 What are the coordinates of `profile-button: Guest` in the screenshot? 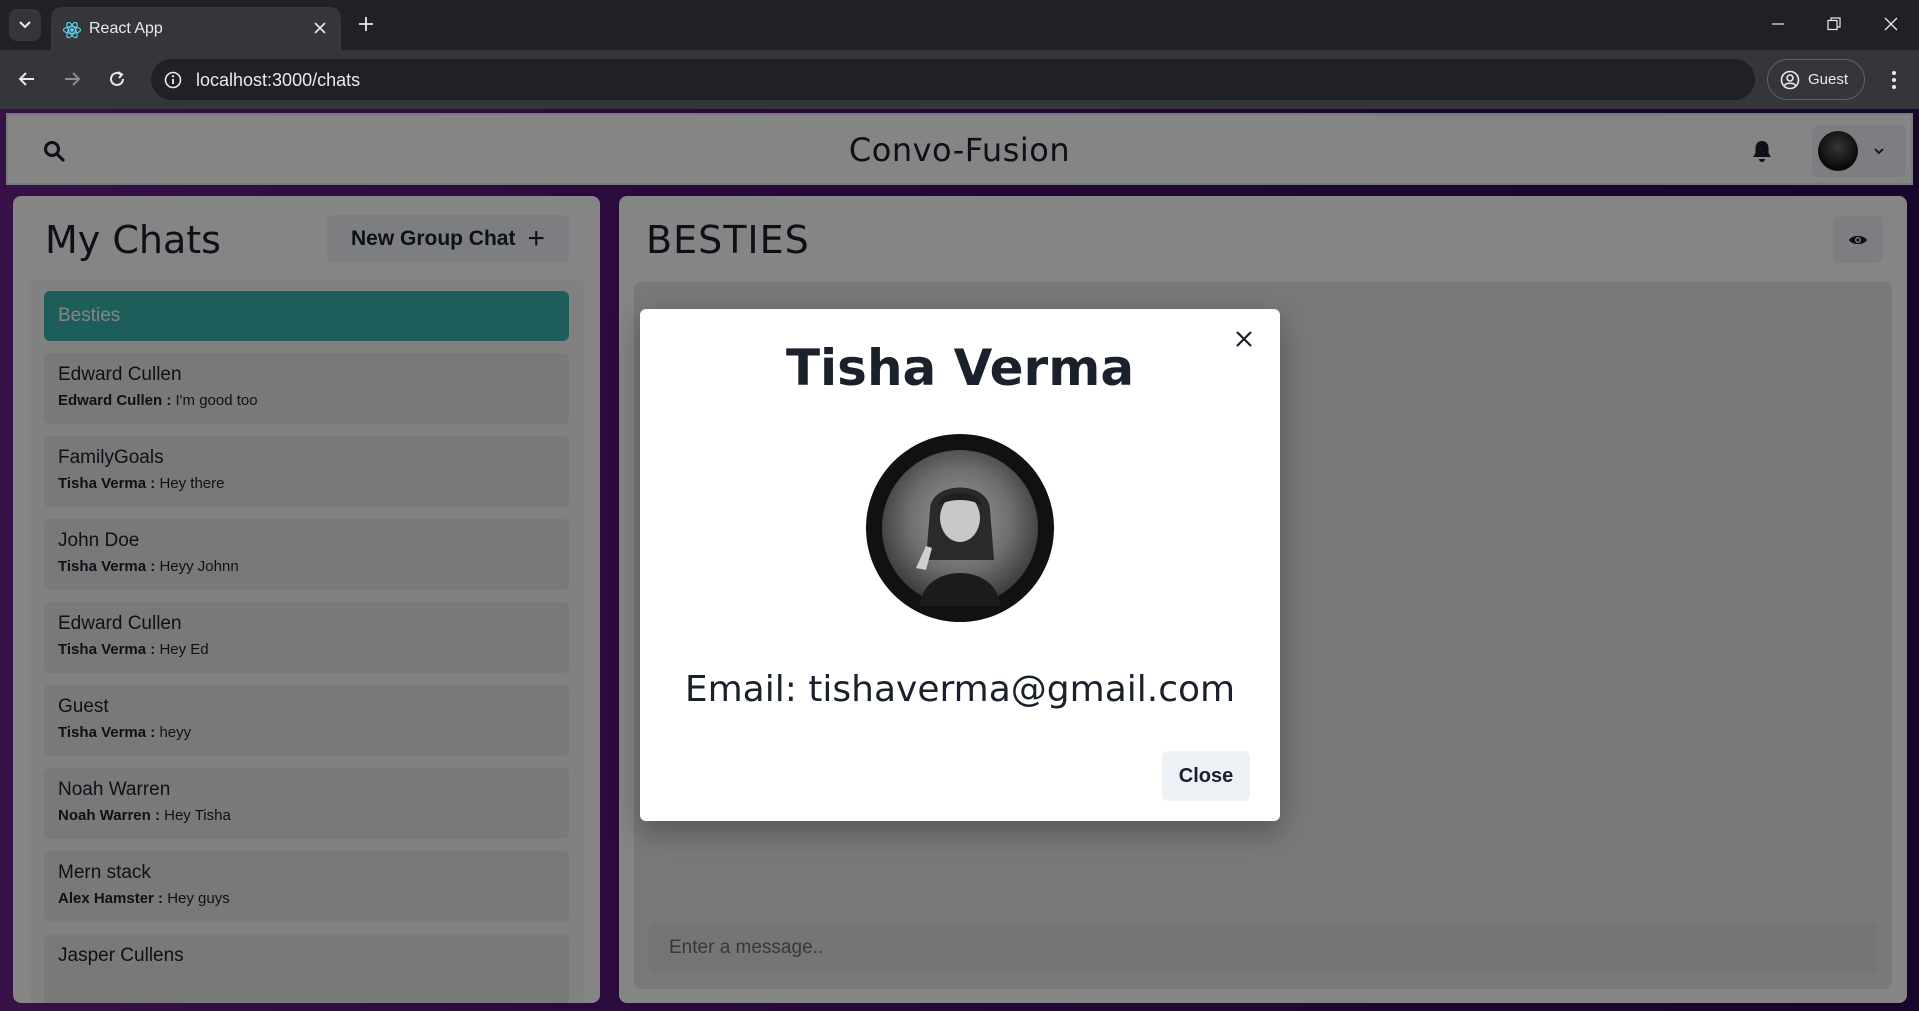 It's located at (1816, 79).